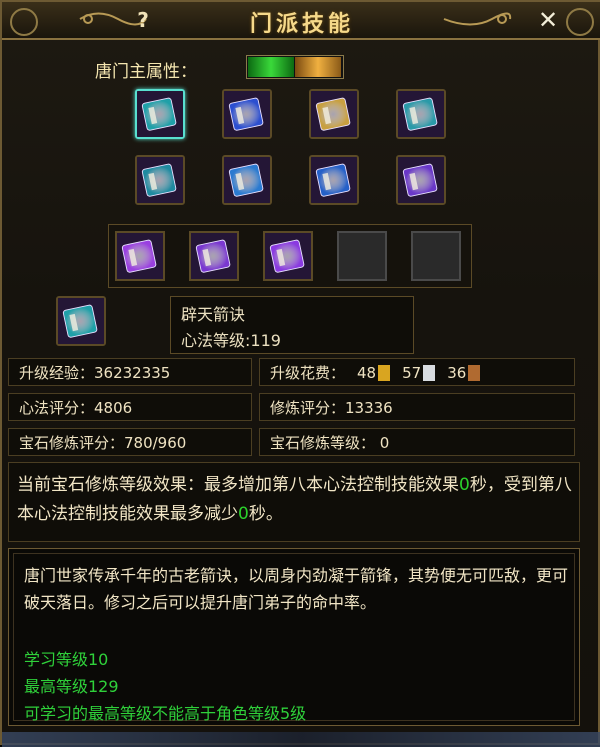  I want to click on skill-level: 心法等级:119, so click(231, 340).